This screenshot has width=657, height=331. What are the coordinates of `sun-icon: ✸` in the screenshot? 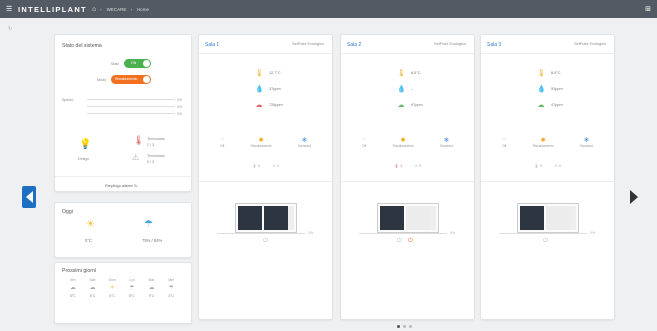 It's located at (261, 140).